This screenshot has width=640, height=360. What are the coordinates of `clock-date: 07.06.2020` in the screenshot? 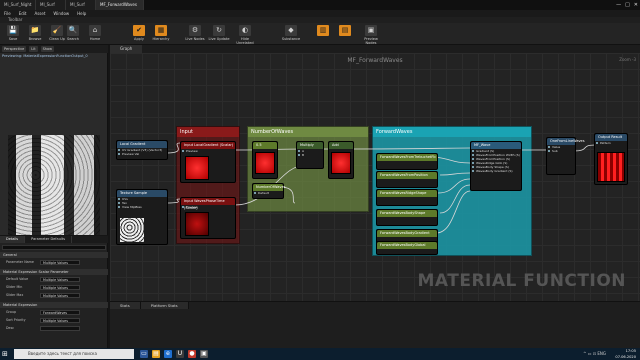 It's located at (625, 357).